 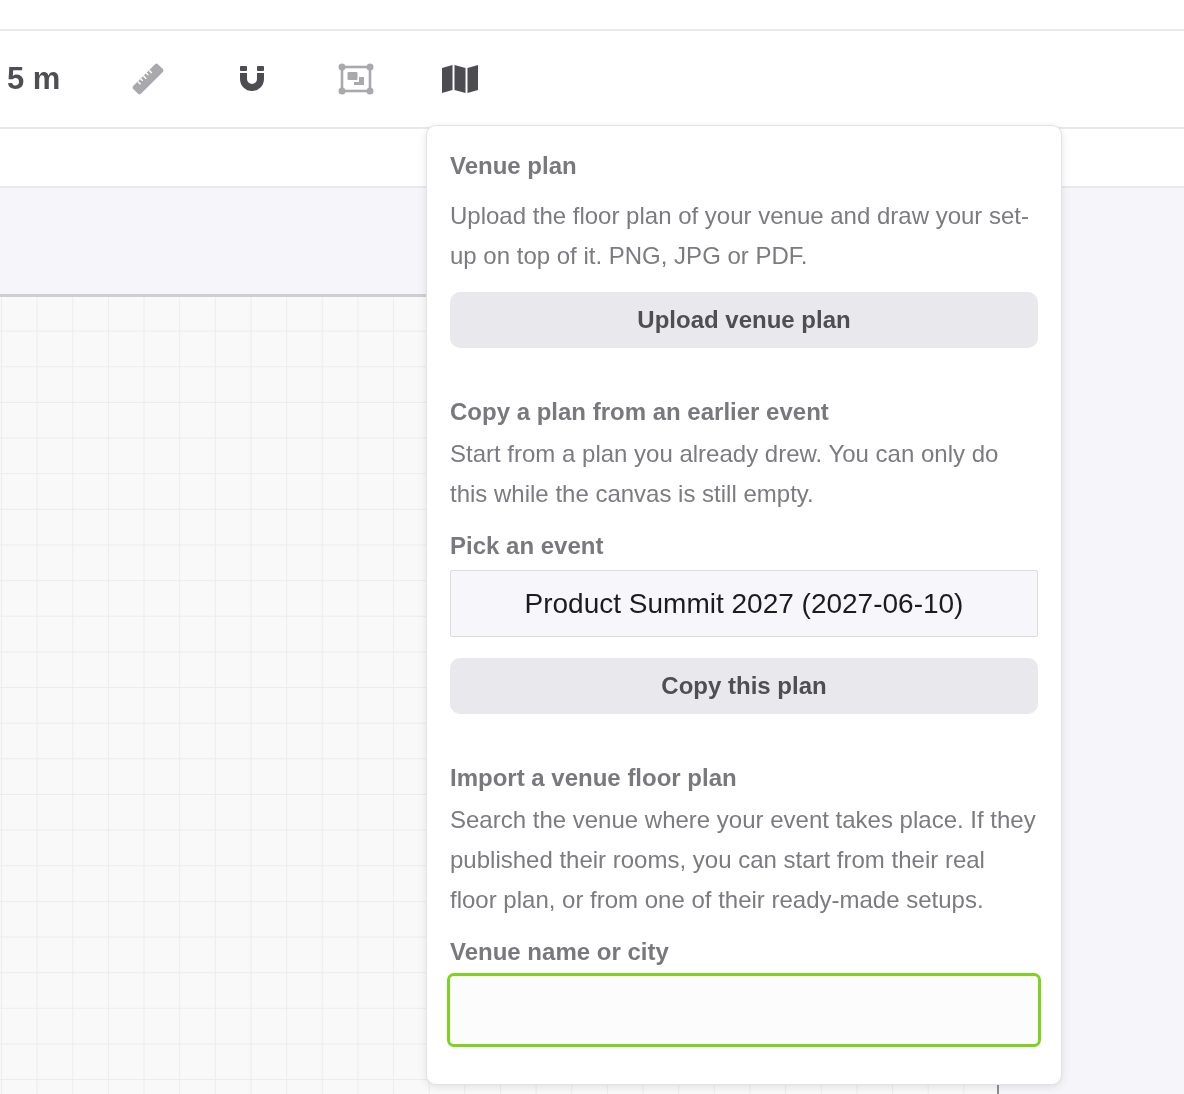 I want to click on field-label: Pick an event, so click(x=527, y=546).